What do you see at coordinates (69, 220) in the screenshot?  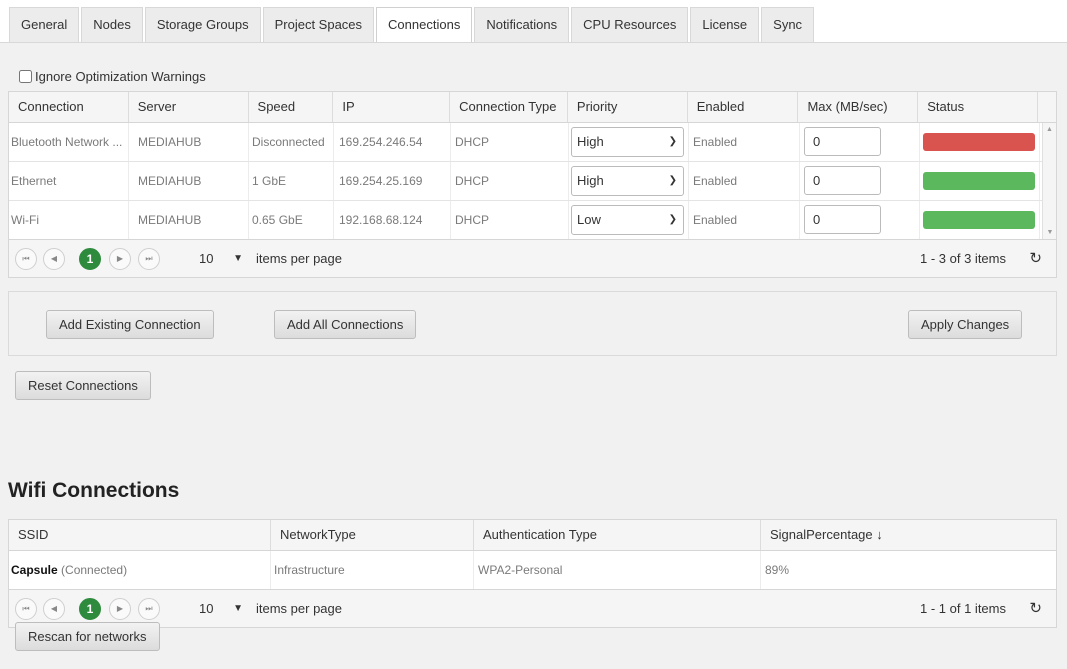 I see `cell-connection: Wi-Fi` at bounding box center [69, 220].